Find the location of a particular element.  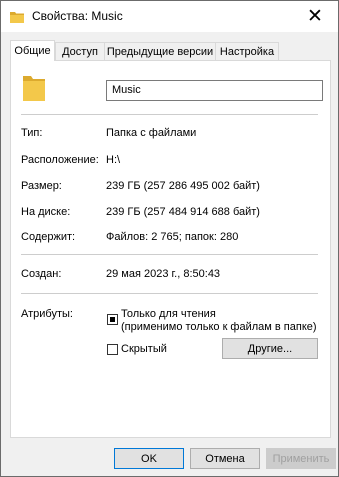

tab-label: Доступ is located at coordinates (80, 51).